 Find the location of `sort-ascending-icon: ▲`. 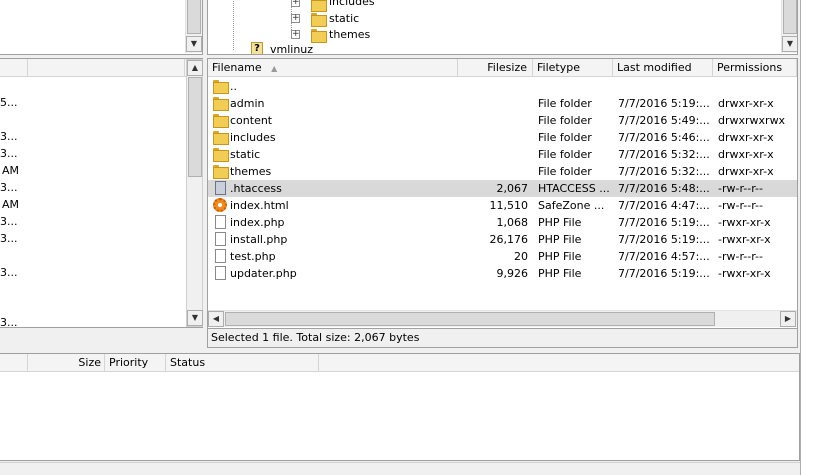

sort-ascending-icon: ▲ is located at coordinates (274, 68).